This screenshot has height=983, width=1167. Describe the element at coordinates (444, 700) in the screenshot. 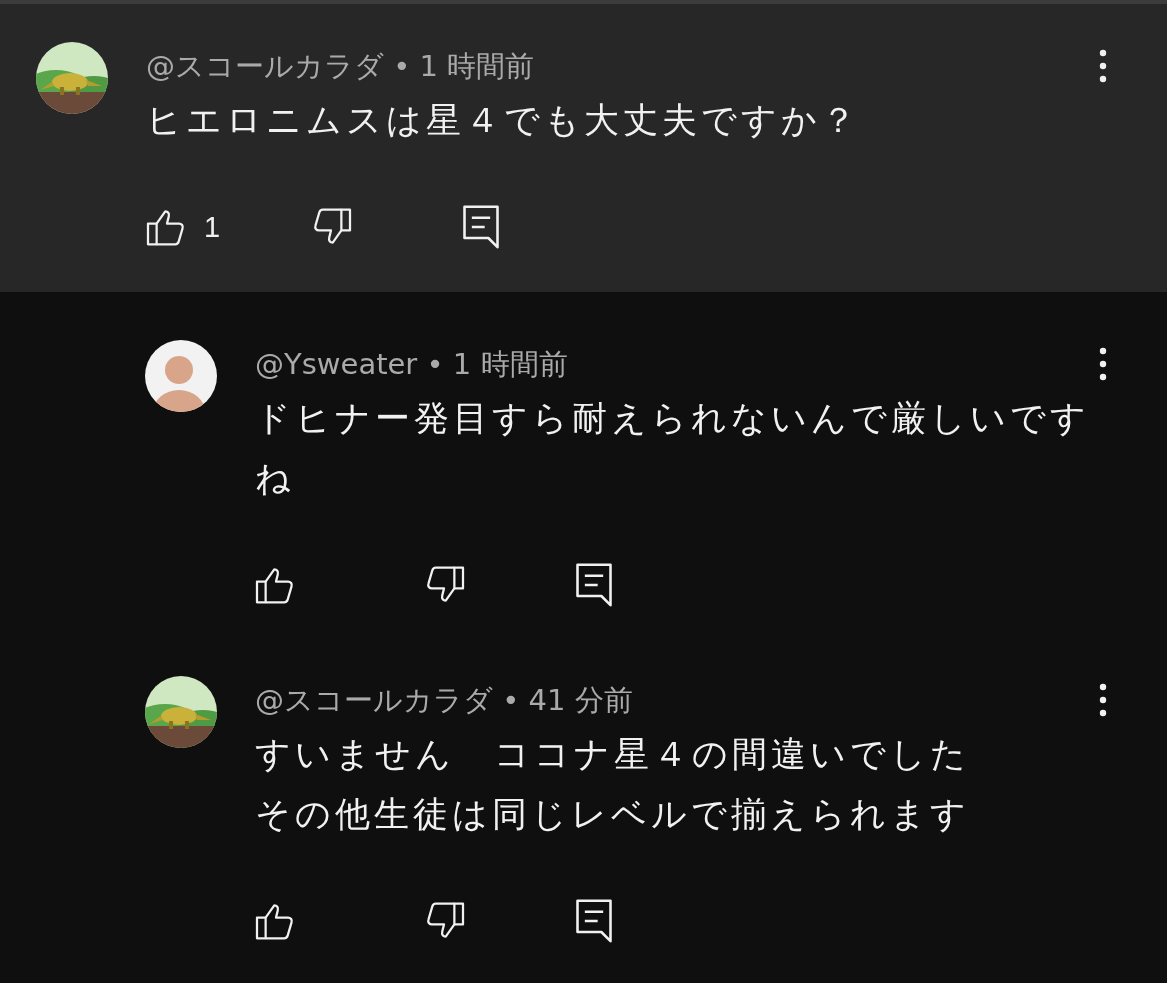

I see `comment-meta: @スコールカラダ • 41 分前` at that location.